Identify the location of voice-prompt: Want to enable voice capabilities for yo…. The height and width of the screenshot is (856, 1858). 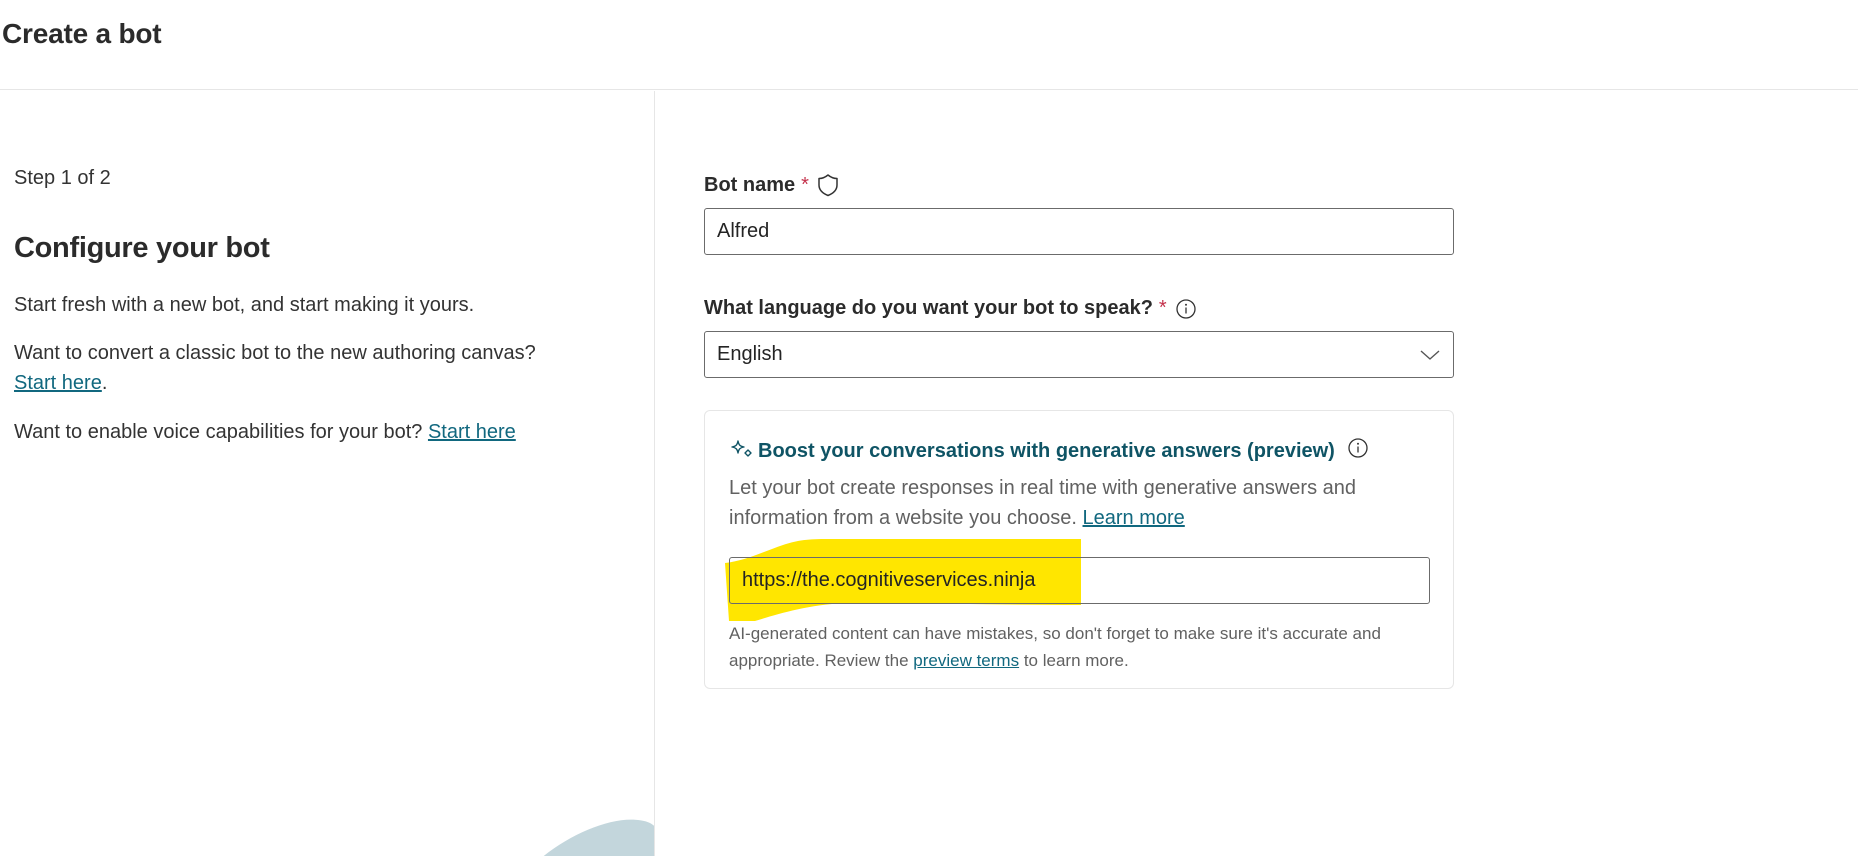
(218, 432).